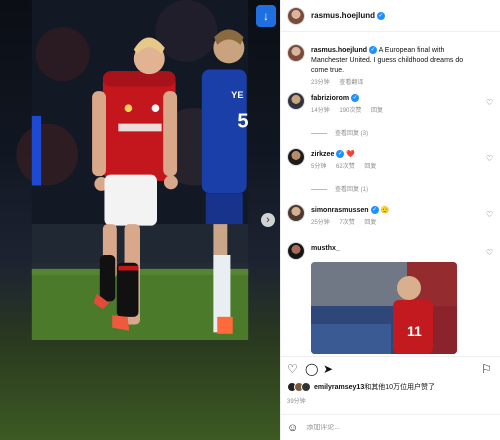 Image resolution: width=500 pixels, height=440 pixels. I want to click on comment-text: ❤️, so click(351, 154).